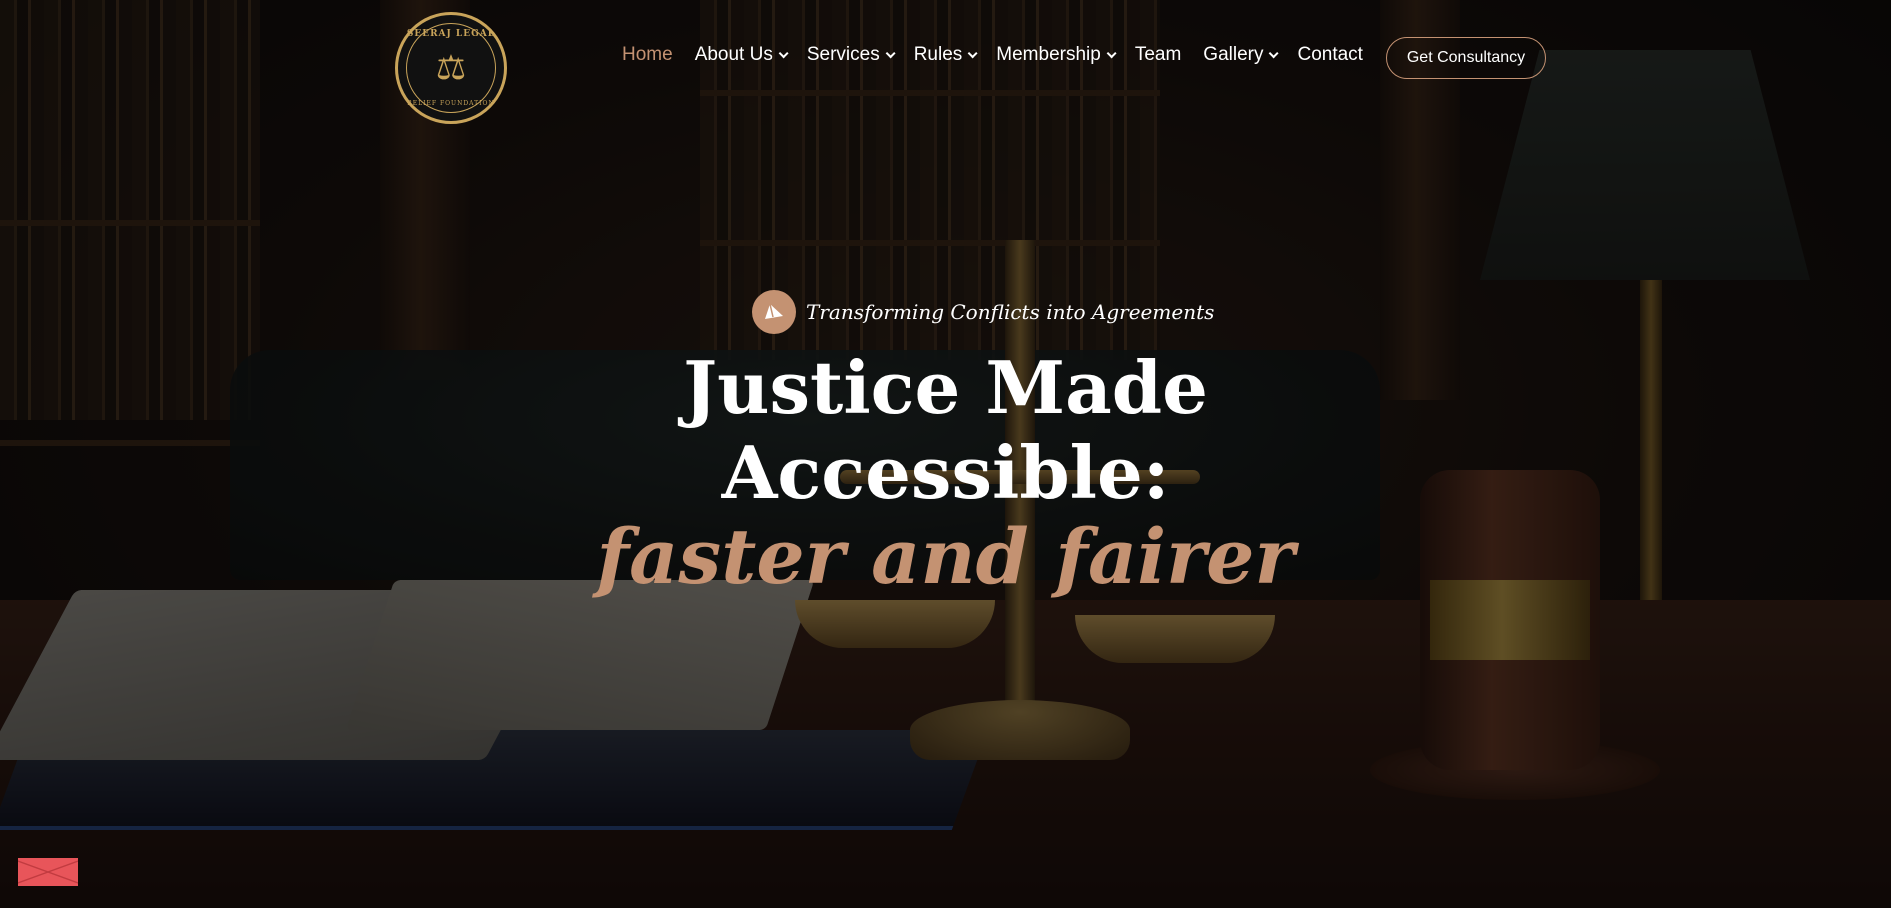 Image resolution: width=1891 pixels, height=908 pixels. I want to click on get-consultancy-button: Get Consultancy, so click(1466, 58).